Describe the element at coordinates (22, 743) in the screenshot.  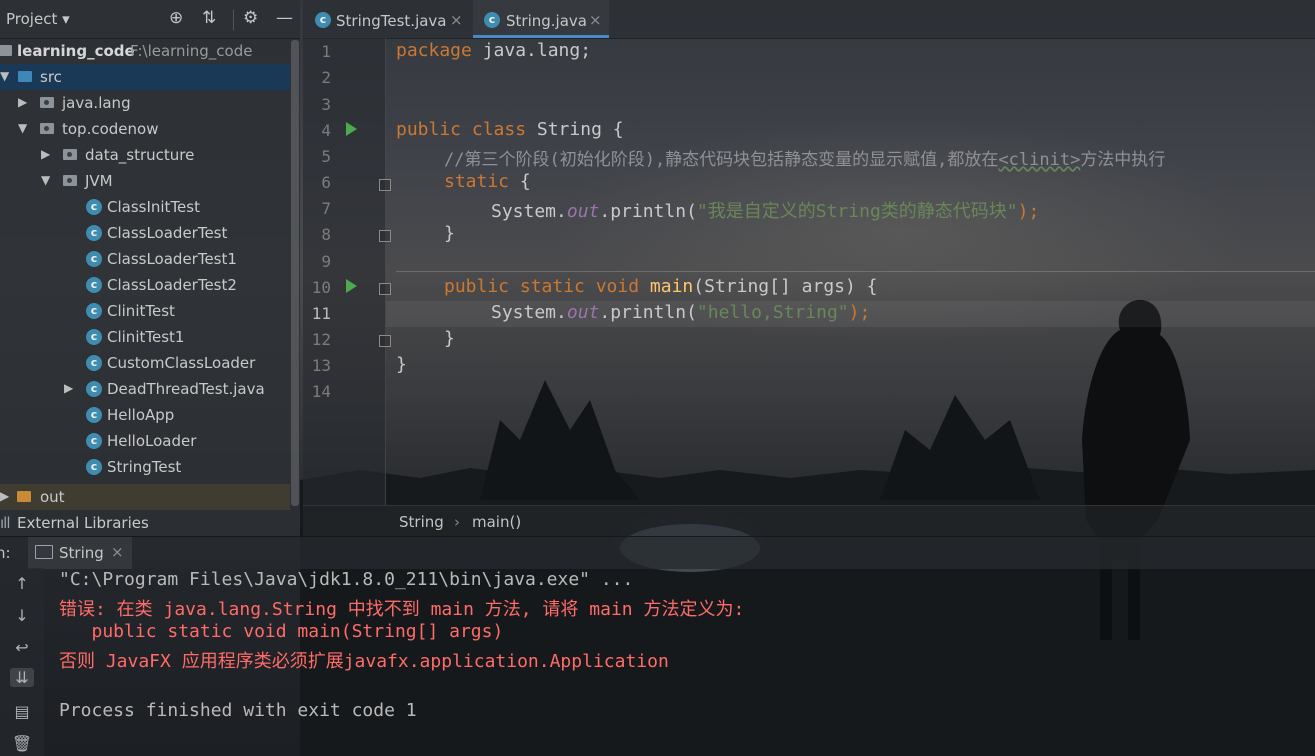
I see `trash-icon: 🗑` at that location.